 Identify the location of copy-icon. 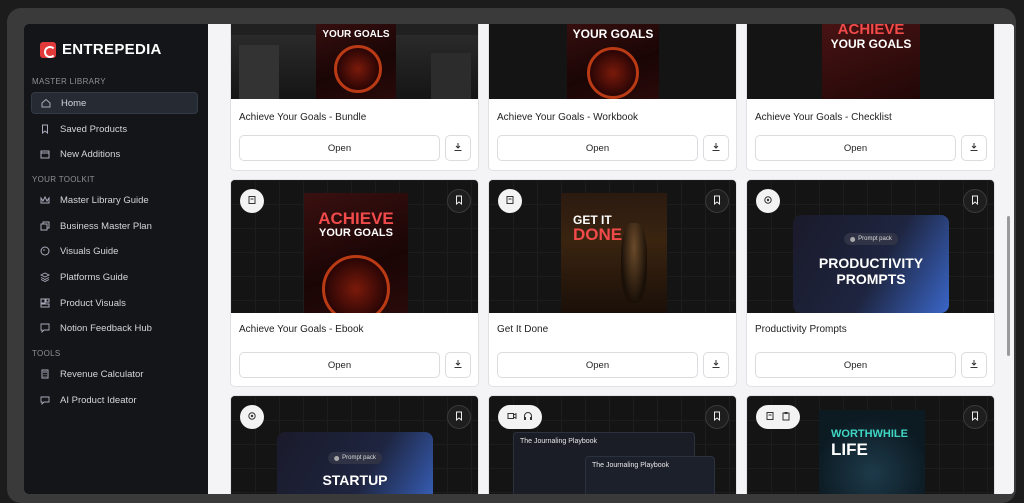
(45, 226).